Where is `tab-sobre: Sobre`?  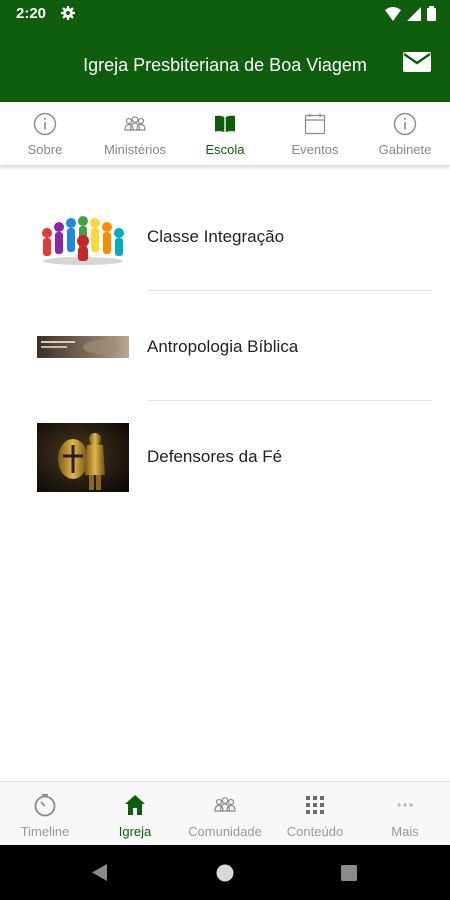
tab-sobre: Sobre is located at coordinates (45, 134).